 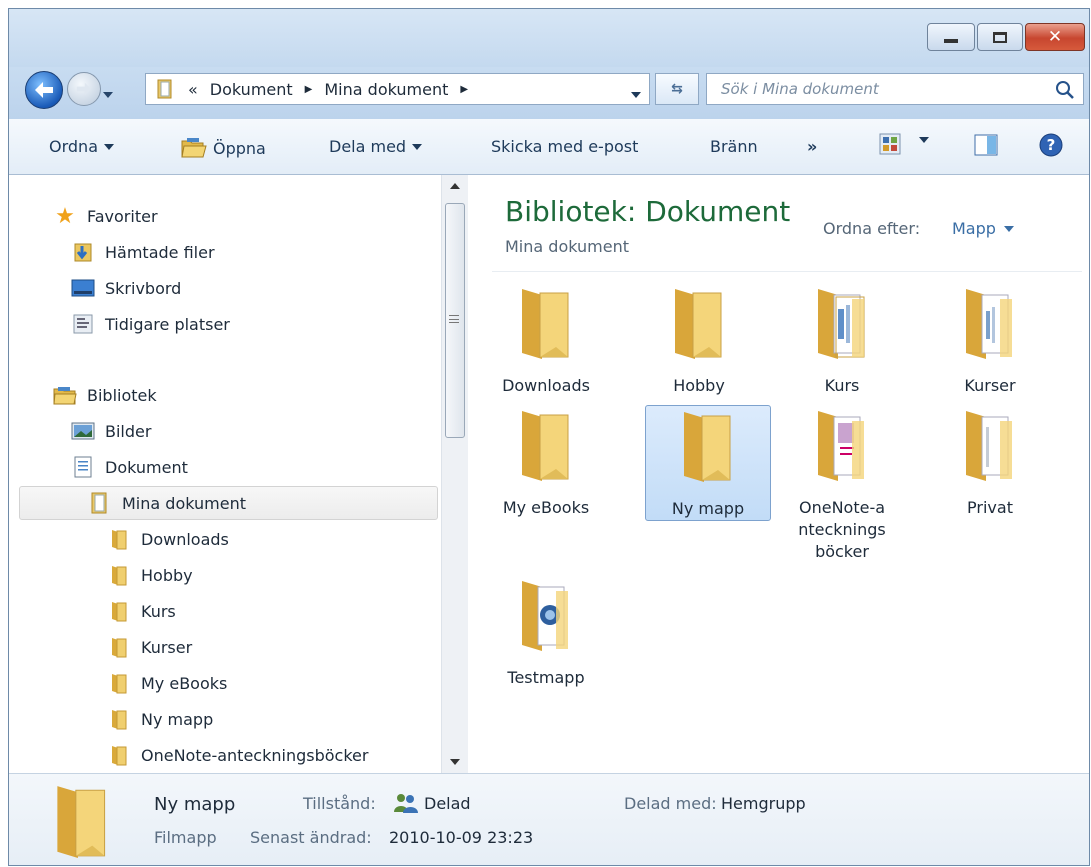 What do you see at coordinates (193, 89) in the screenshot?
I see `breadcrumb-overflow: «` at bounding box center [193, 89].